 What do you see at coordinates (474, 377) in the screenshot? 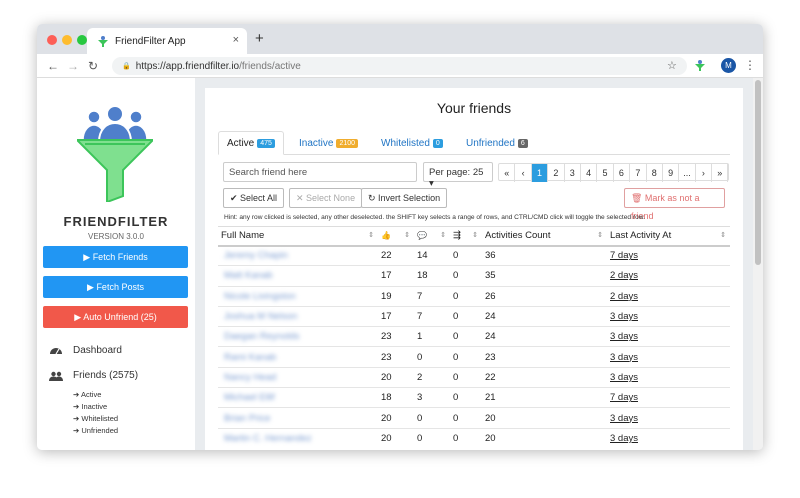
I see `table-row: Nancy Head 20 2 0 22 3 days` at bounding box center [474, 377].